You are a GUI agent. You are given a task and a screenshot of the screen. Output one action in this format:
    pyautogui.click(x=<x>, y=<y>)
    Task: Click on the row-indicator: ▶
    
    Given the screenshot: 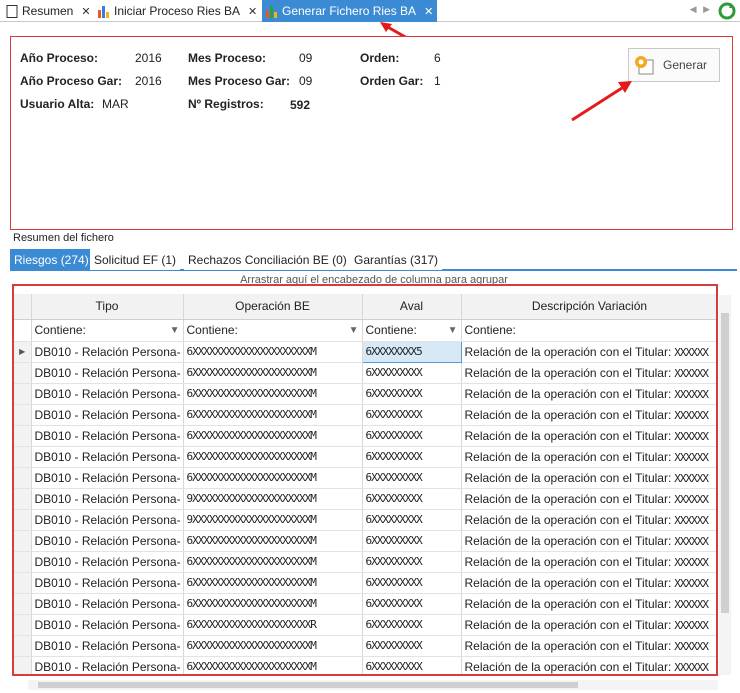 What is the action you would take?
    pyautogui.click(x=23, y=352)
    